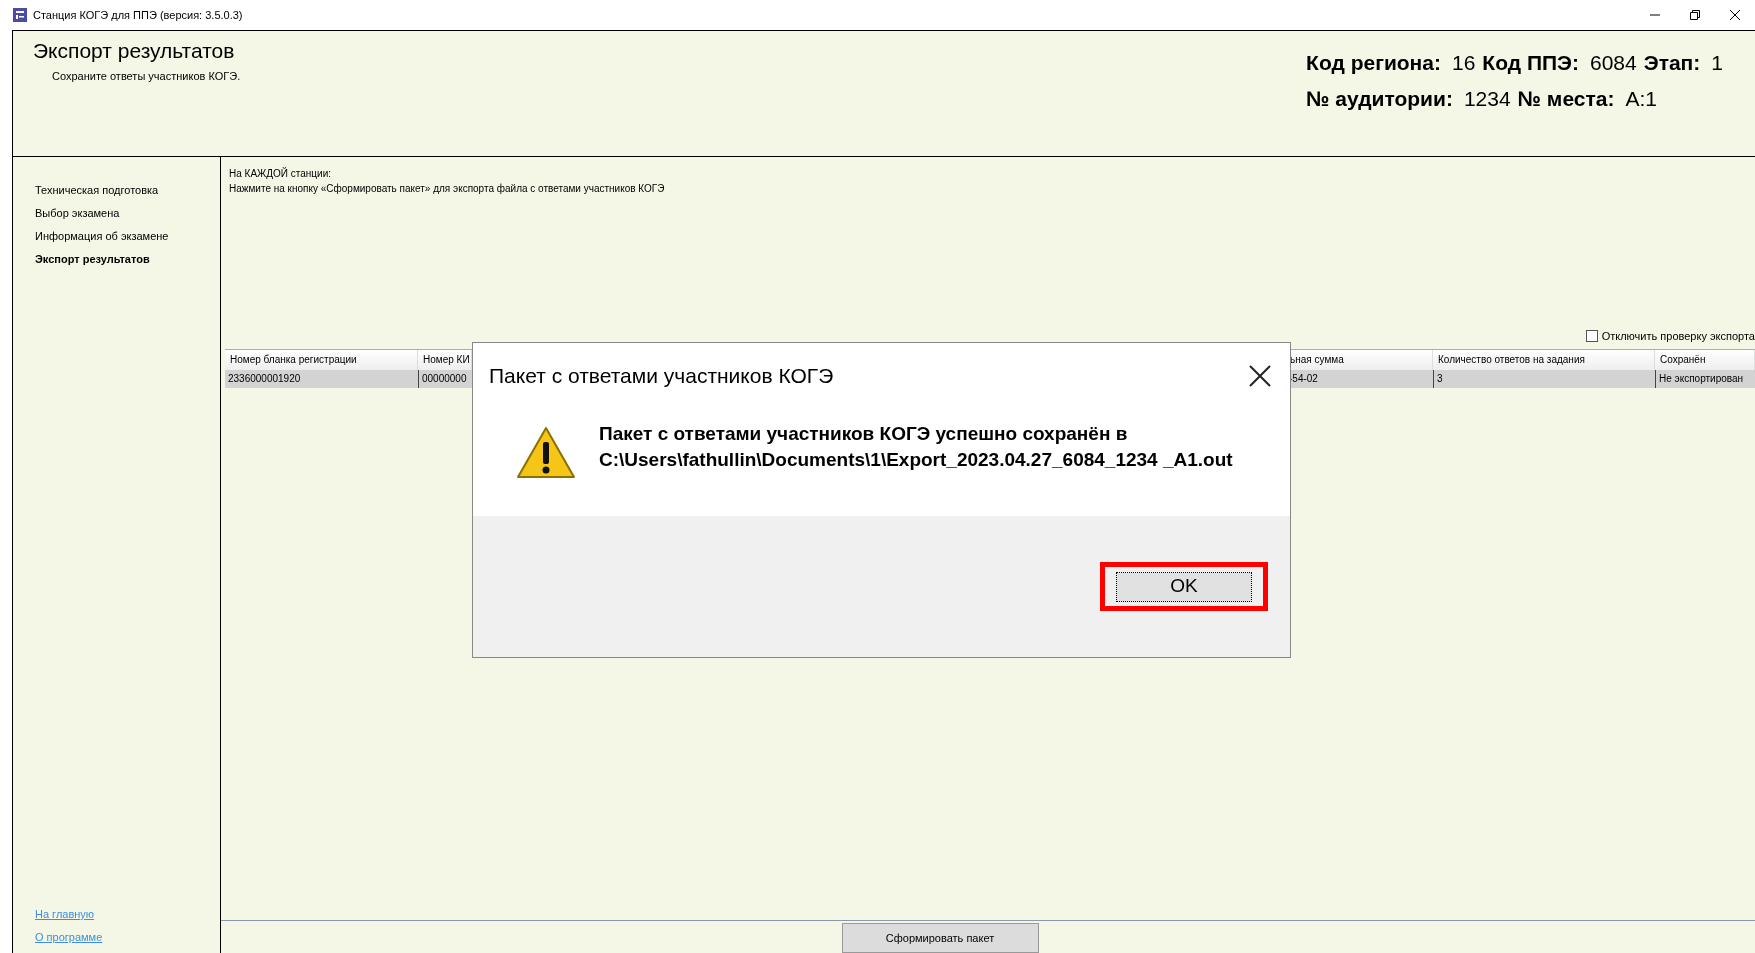  I want to click on page-title: Экспорт результатов, so click(134, 51).